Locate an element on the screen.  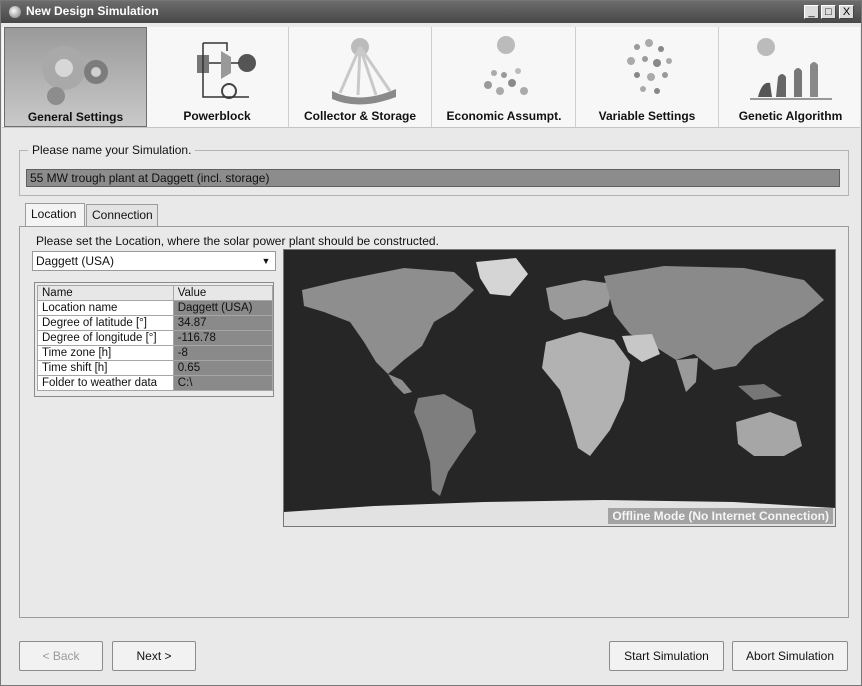
window-title: New Design Simulation is located at coordinates (92, 11).